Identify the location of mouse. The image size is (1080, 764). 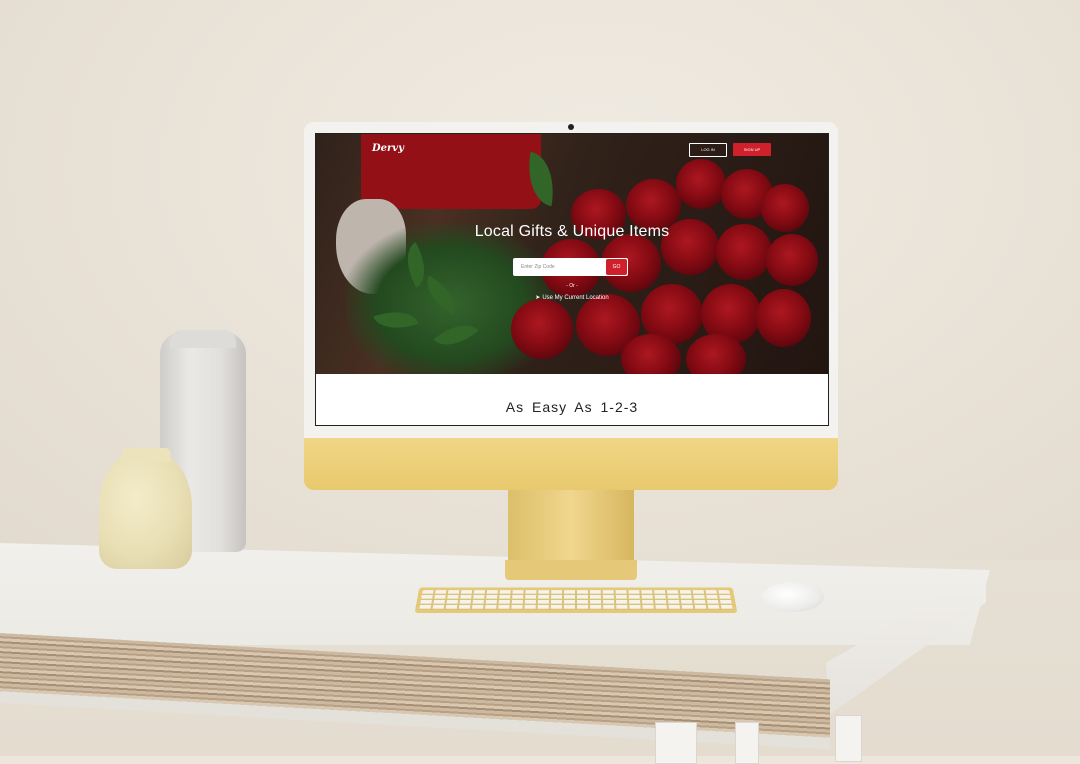
(793, 597).